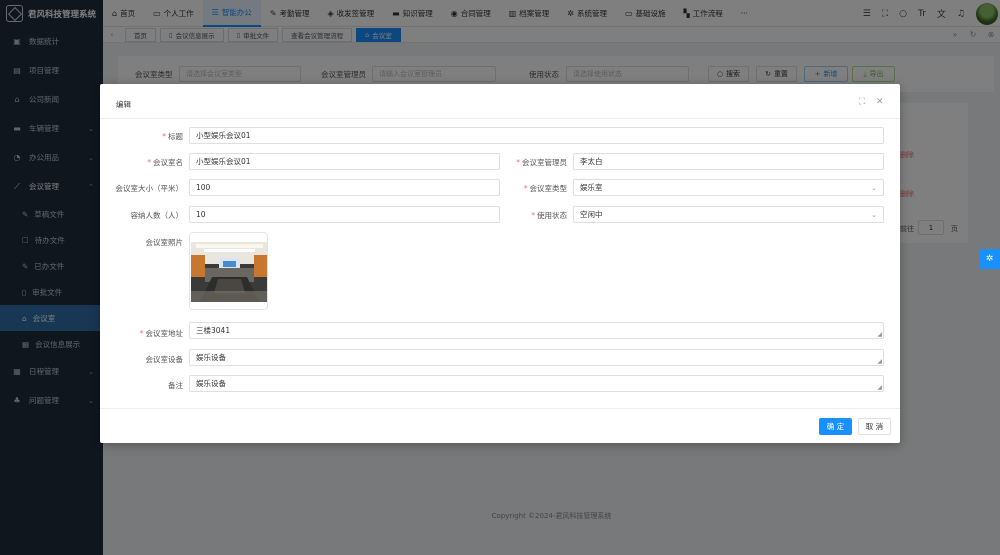  Describe the element at coordinates (862, 102) in the screenshot. I see `maximize-icon: ⛶` at that location.